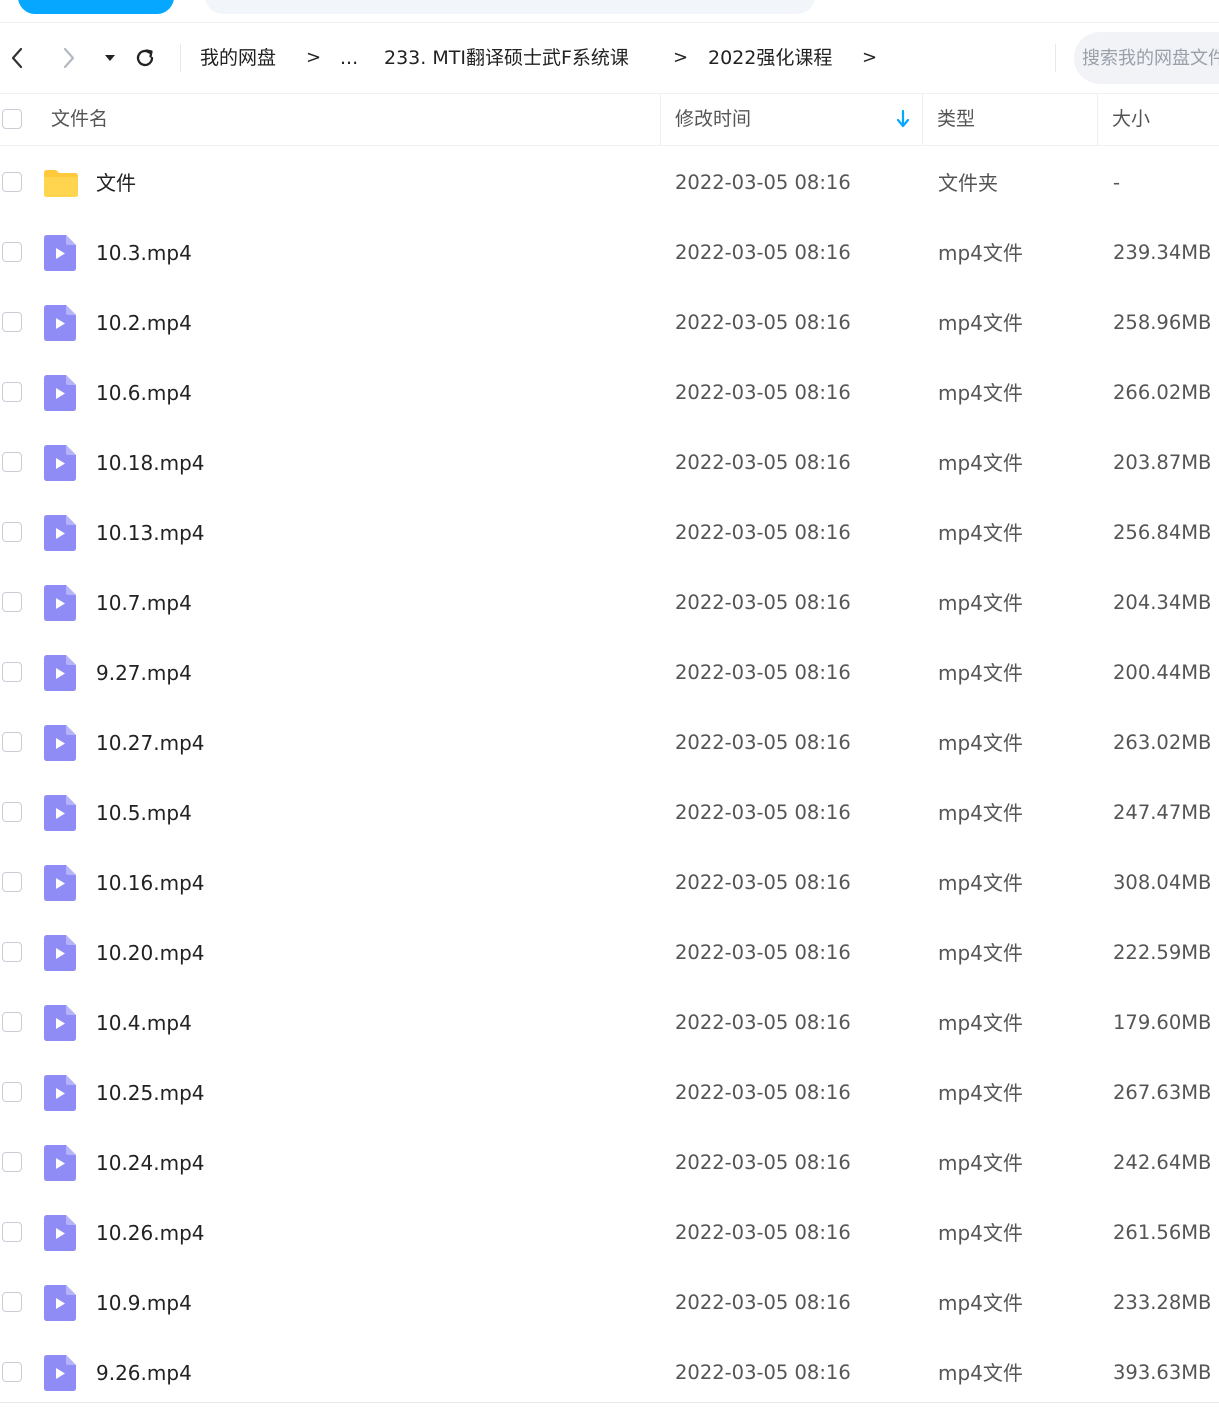 The width and height of the screenshot is (1219, 1408). What do you see at coordinates (1162, 1302) in the screenshot?
I see `file-size: 233.28MB` at bounding box center [1162, 1302].